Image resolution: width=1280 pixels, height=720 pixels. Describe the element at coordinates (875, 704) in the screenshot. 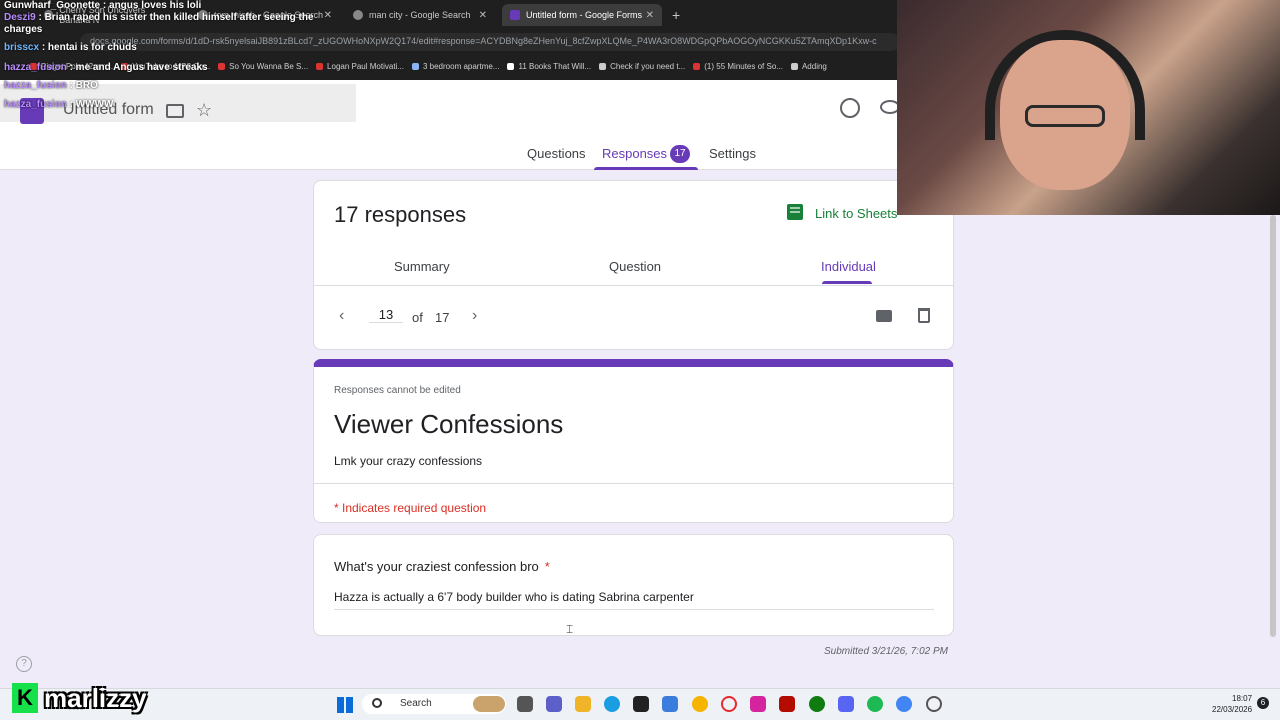

I see `spotify-icon` at that location.